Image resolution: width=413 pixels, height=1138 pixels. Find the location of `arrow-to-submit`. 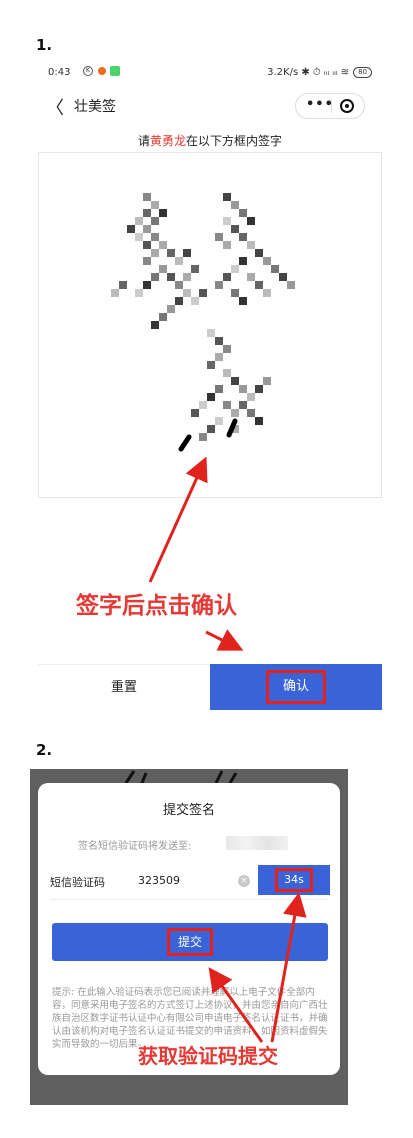

arrow-to-submit is located at coordinates (236, 1005).